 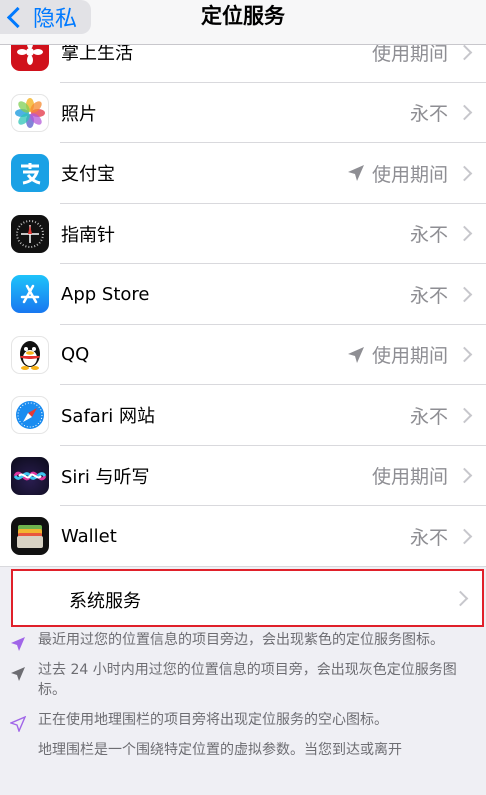 What do you see at coordinates (30, 112) in the screenshot?
I see `photos-icon` at bounding box center [30, 112].